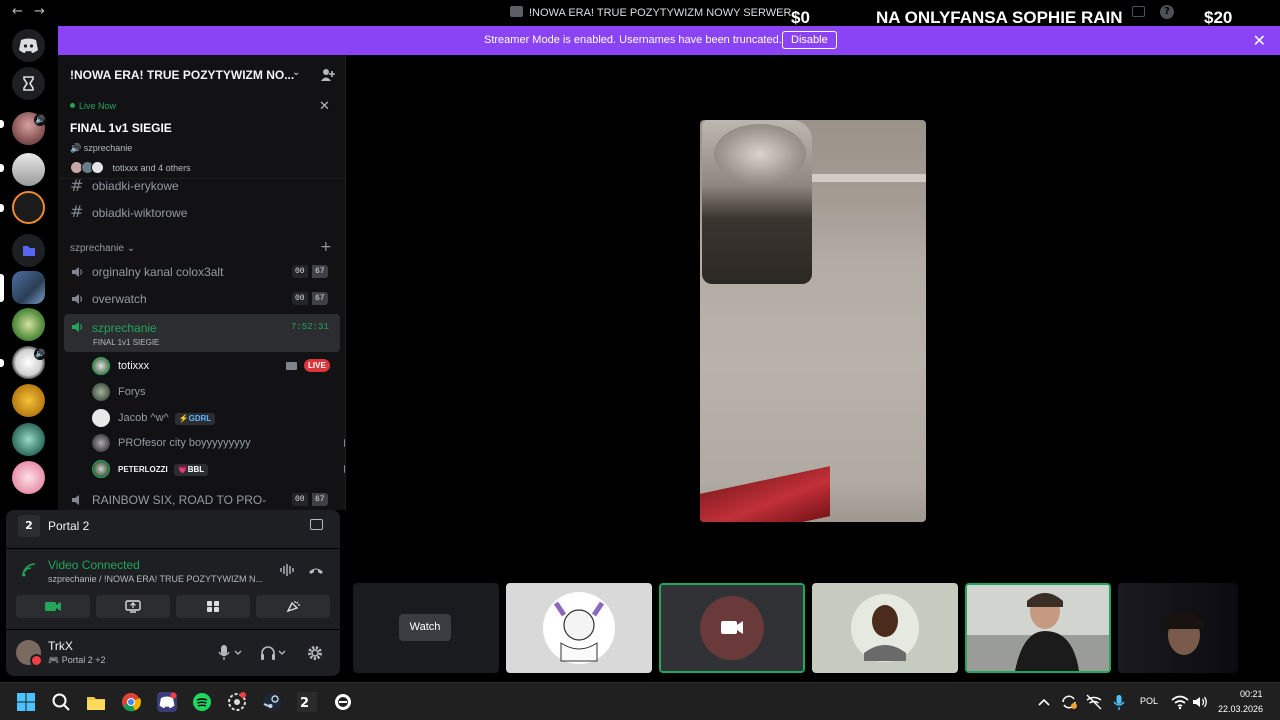 This screenshot has width=1280, height=720. I want to click on steam-icon, so click(272, 702).